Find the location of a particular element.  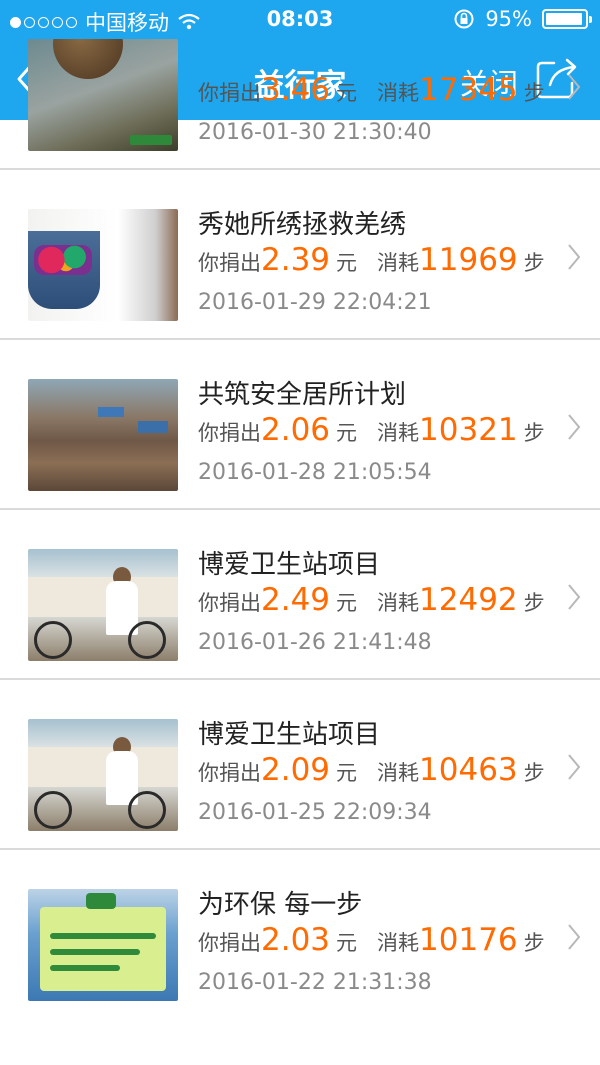

donation-date: 2016-01-30 21:30:40 is located at coordinates (315, 132).